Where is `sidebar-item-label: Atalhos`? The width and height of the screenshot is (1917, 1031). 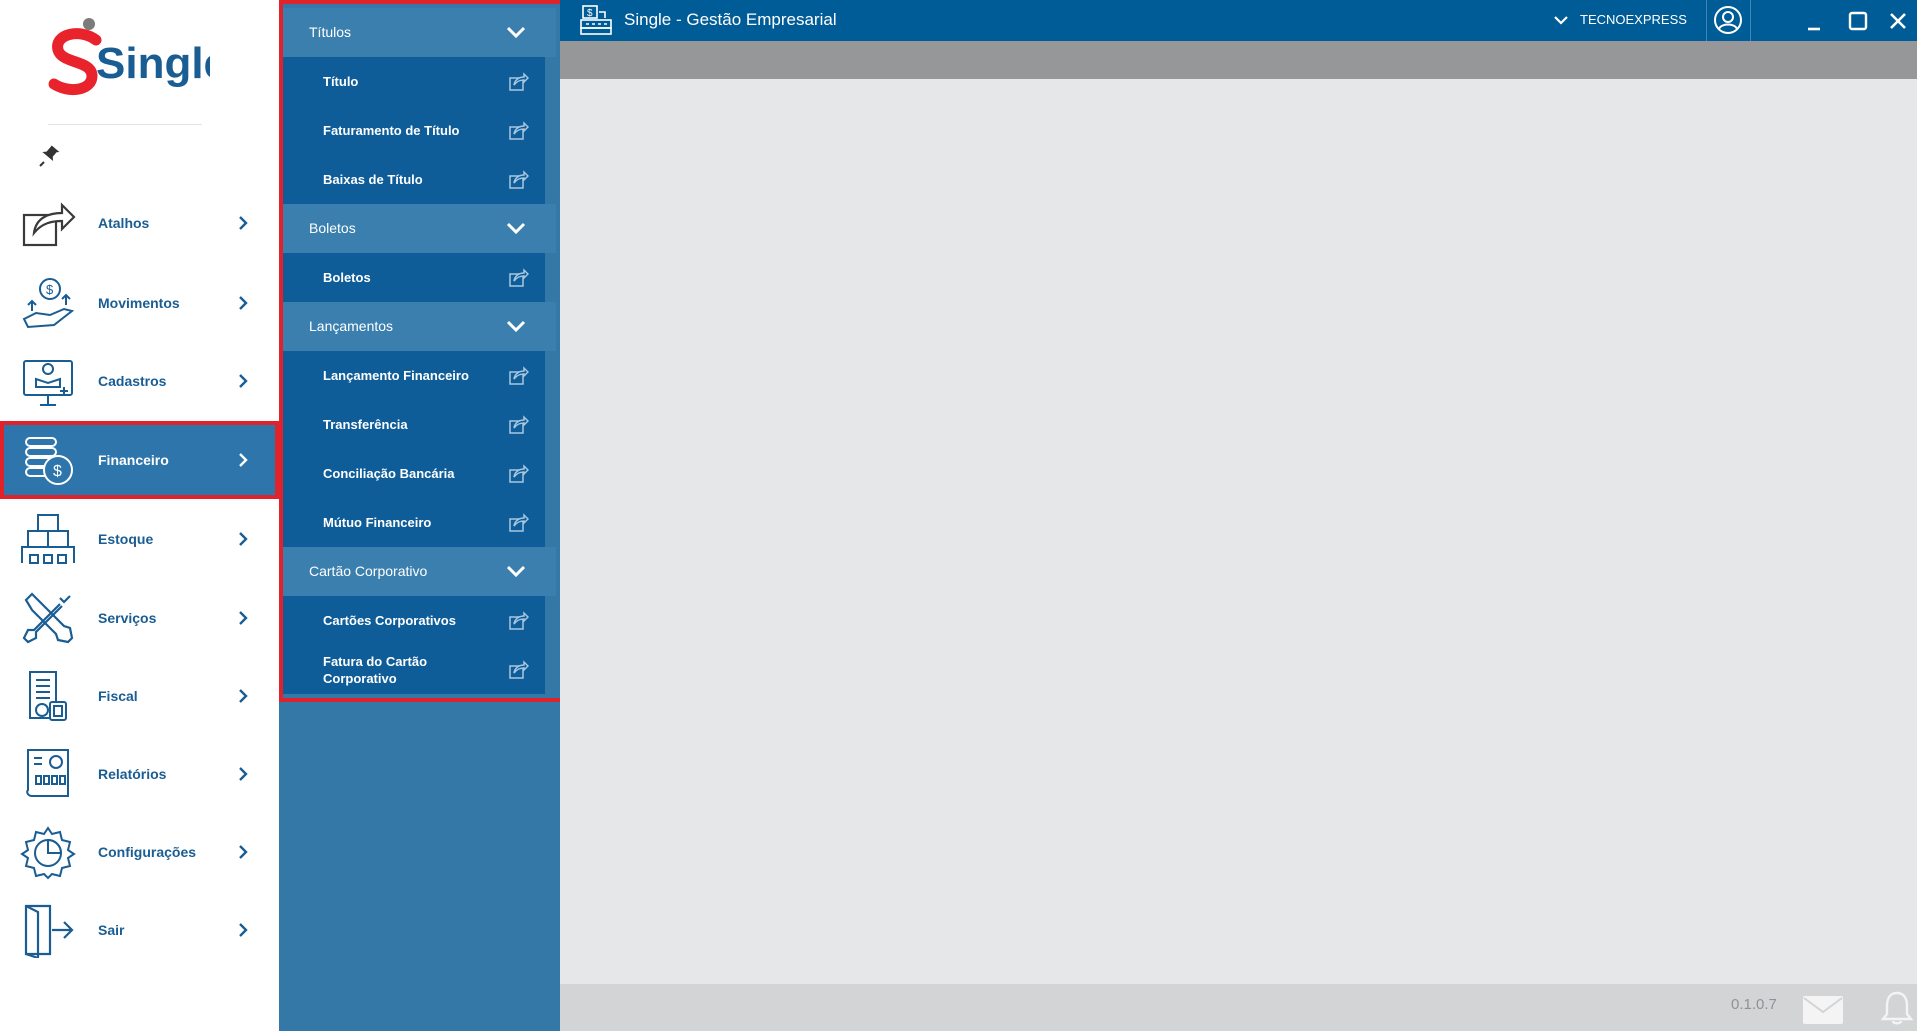 sidebar-item-label: Atalhos is located at coordinates (124, 223).